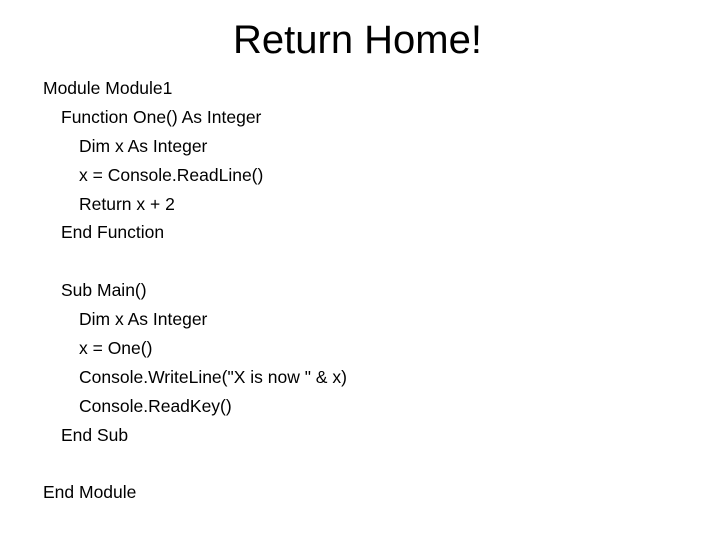 Image resolution: width=720 pixels, height=540 pixels. What do you see at coordinates (90, 492) in the screenshot?
I see `code-line: End Module` at bounding box center [90, 492].